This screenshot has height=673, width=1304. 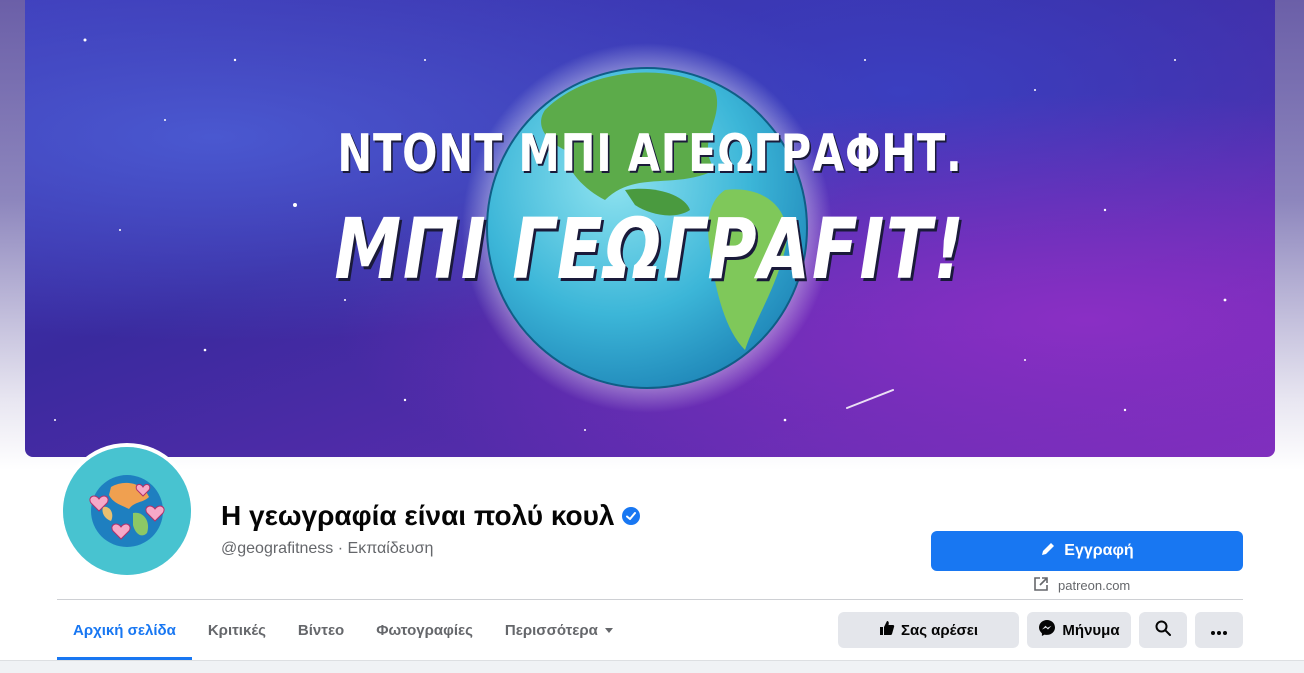 I want to click on page-name-text: Η γεωγραφία είναι πολύ κουλ, so click(x=418, y=515).